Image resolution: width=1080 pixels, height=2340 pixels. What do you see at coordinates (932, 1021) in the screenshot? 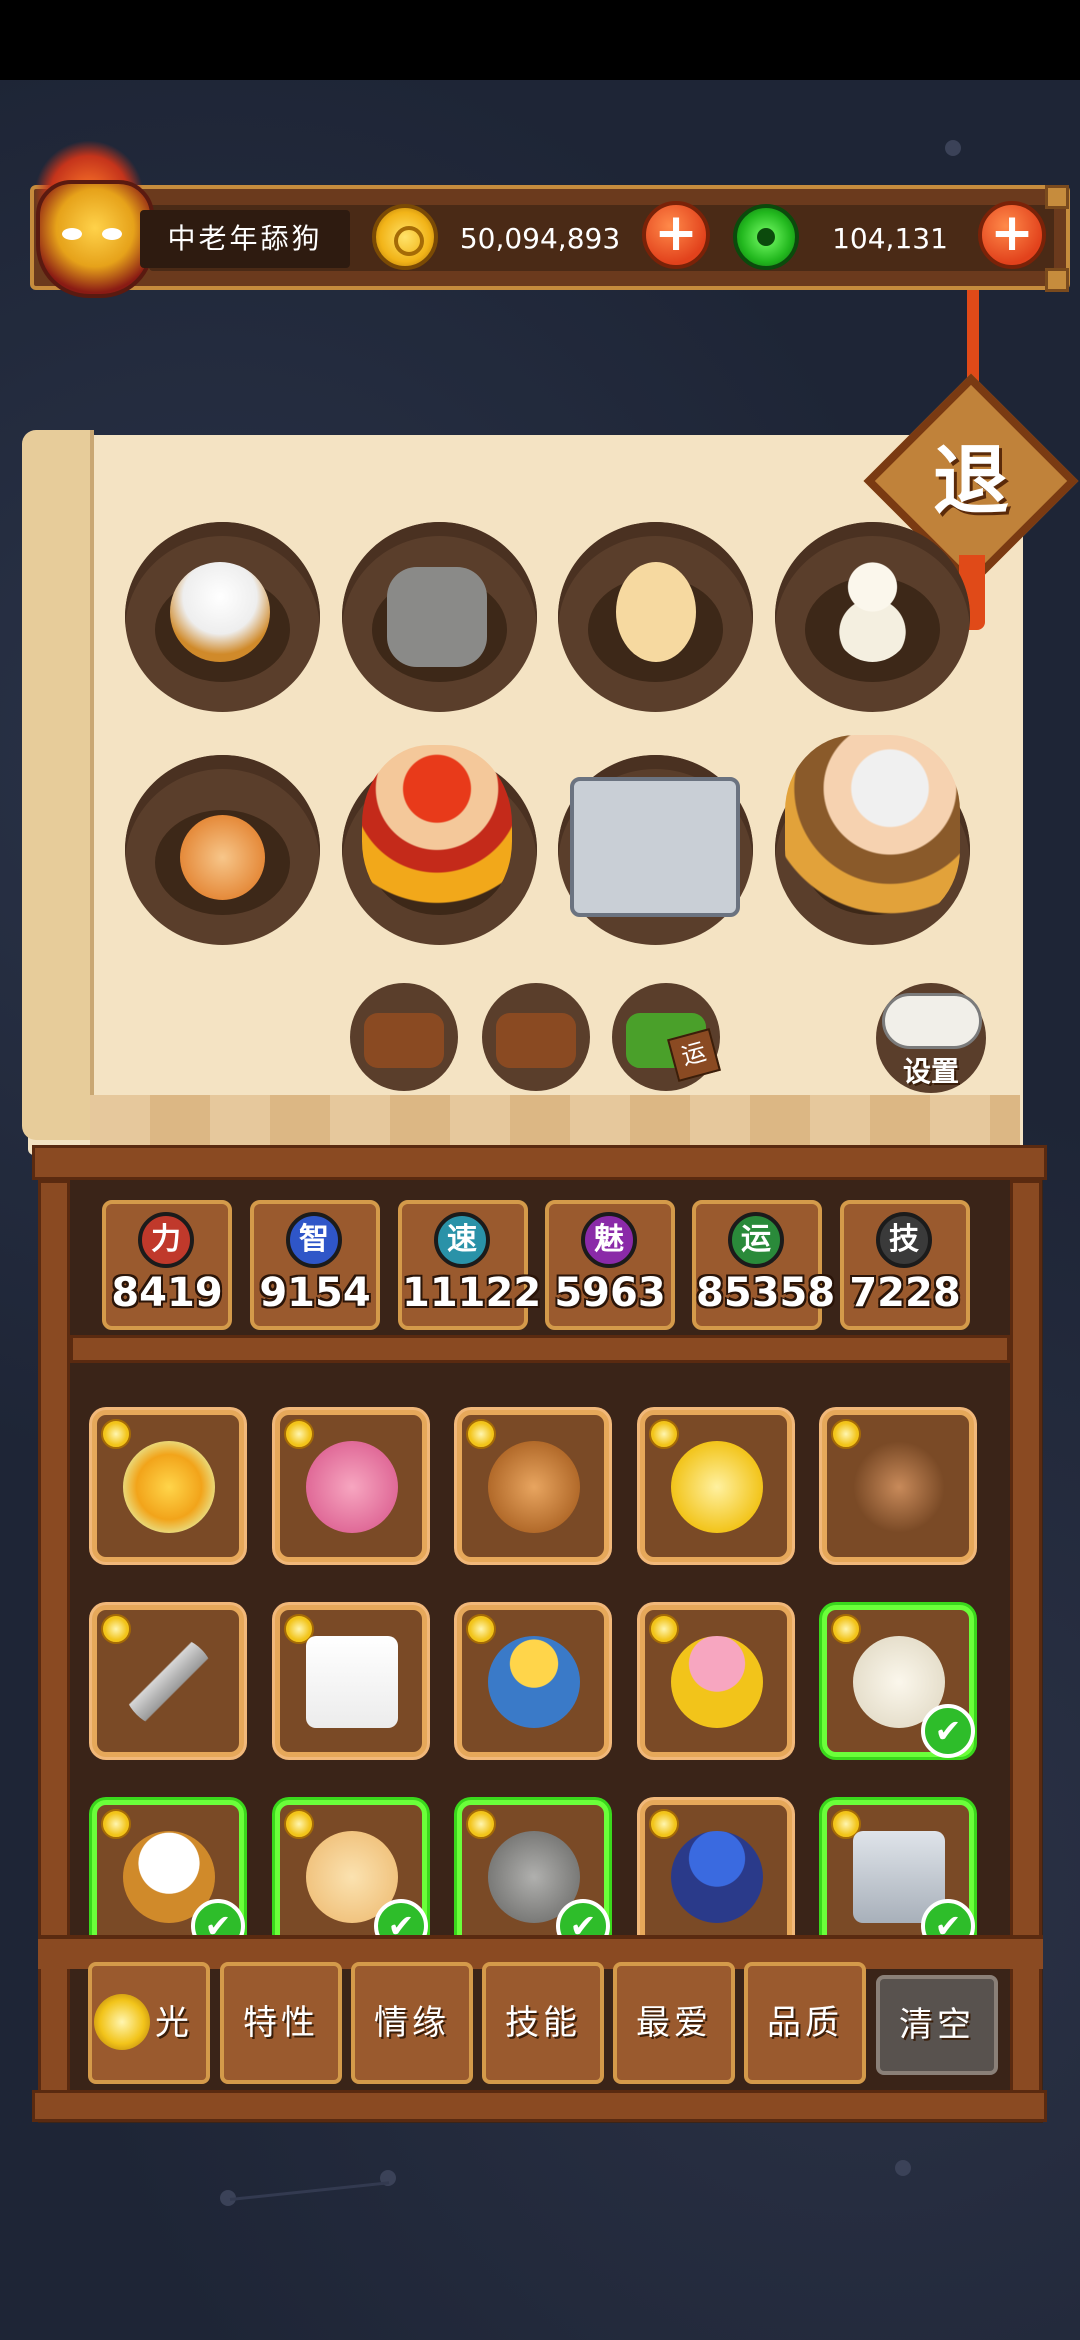
I see `gamepad-icon` at bounding box center [932, 1021].